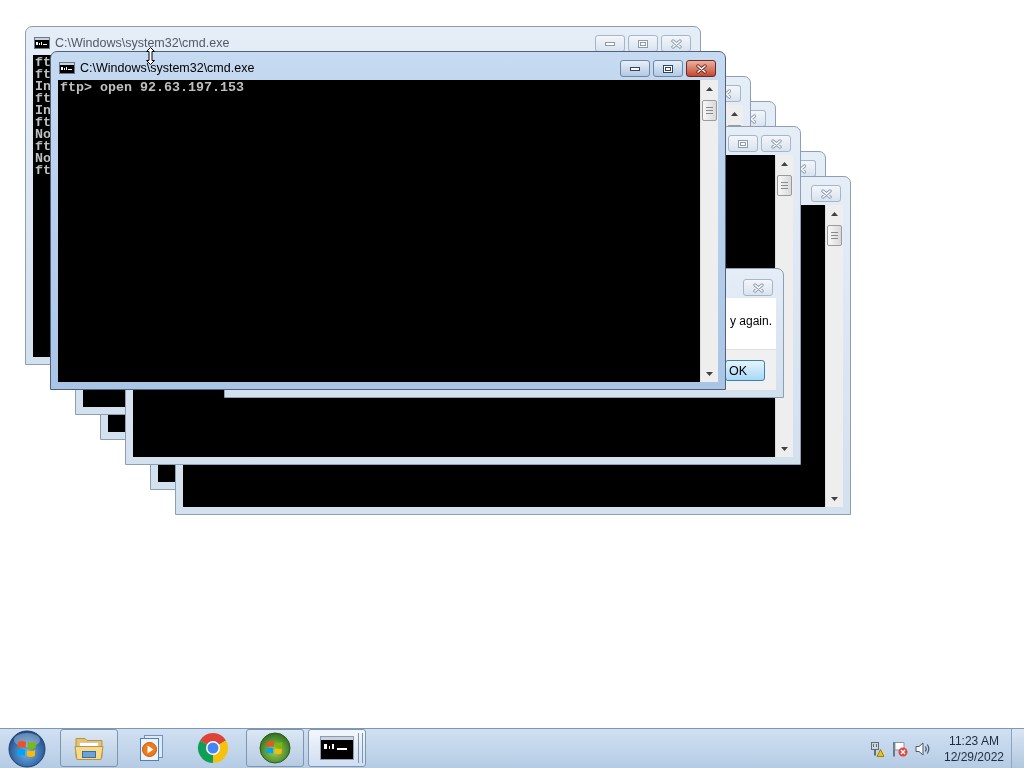 This screenshot has height=768, width=1024. I want to click on maximize-button, so click(668, 68).